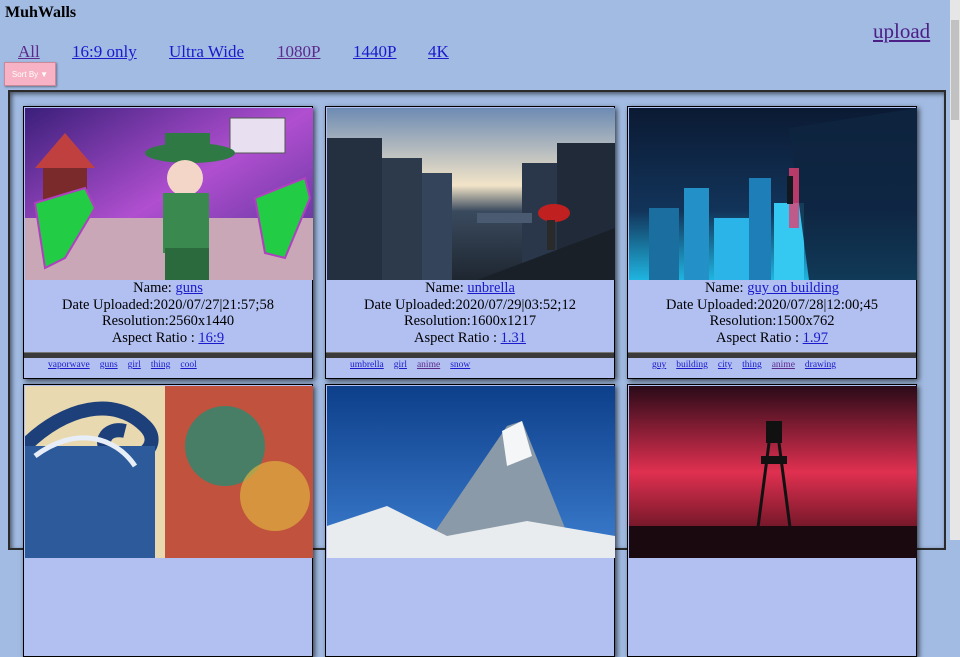 The height and width of the screenshot is (657, 960). I want to click on tag-link: umbrella, so click(367, 365).